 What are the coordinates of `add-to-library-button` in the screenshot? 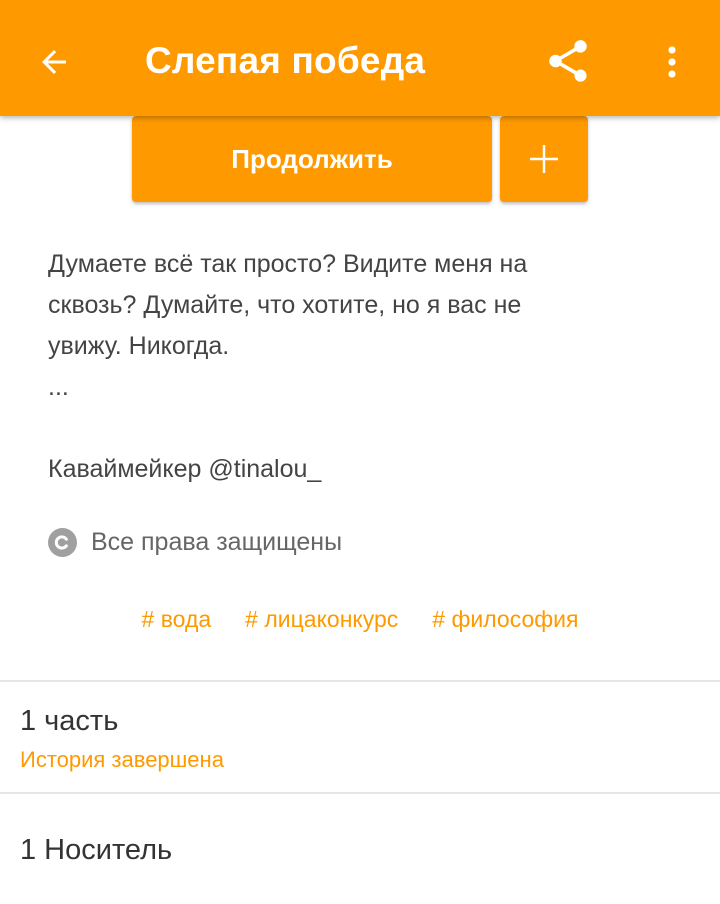 It's located at (544, 159).